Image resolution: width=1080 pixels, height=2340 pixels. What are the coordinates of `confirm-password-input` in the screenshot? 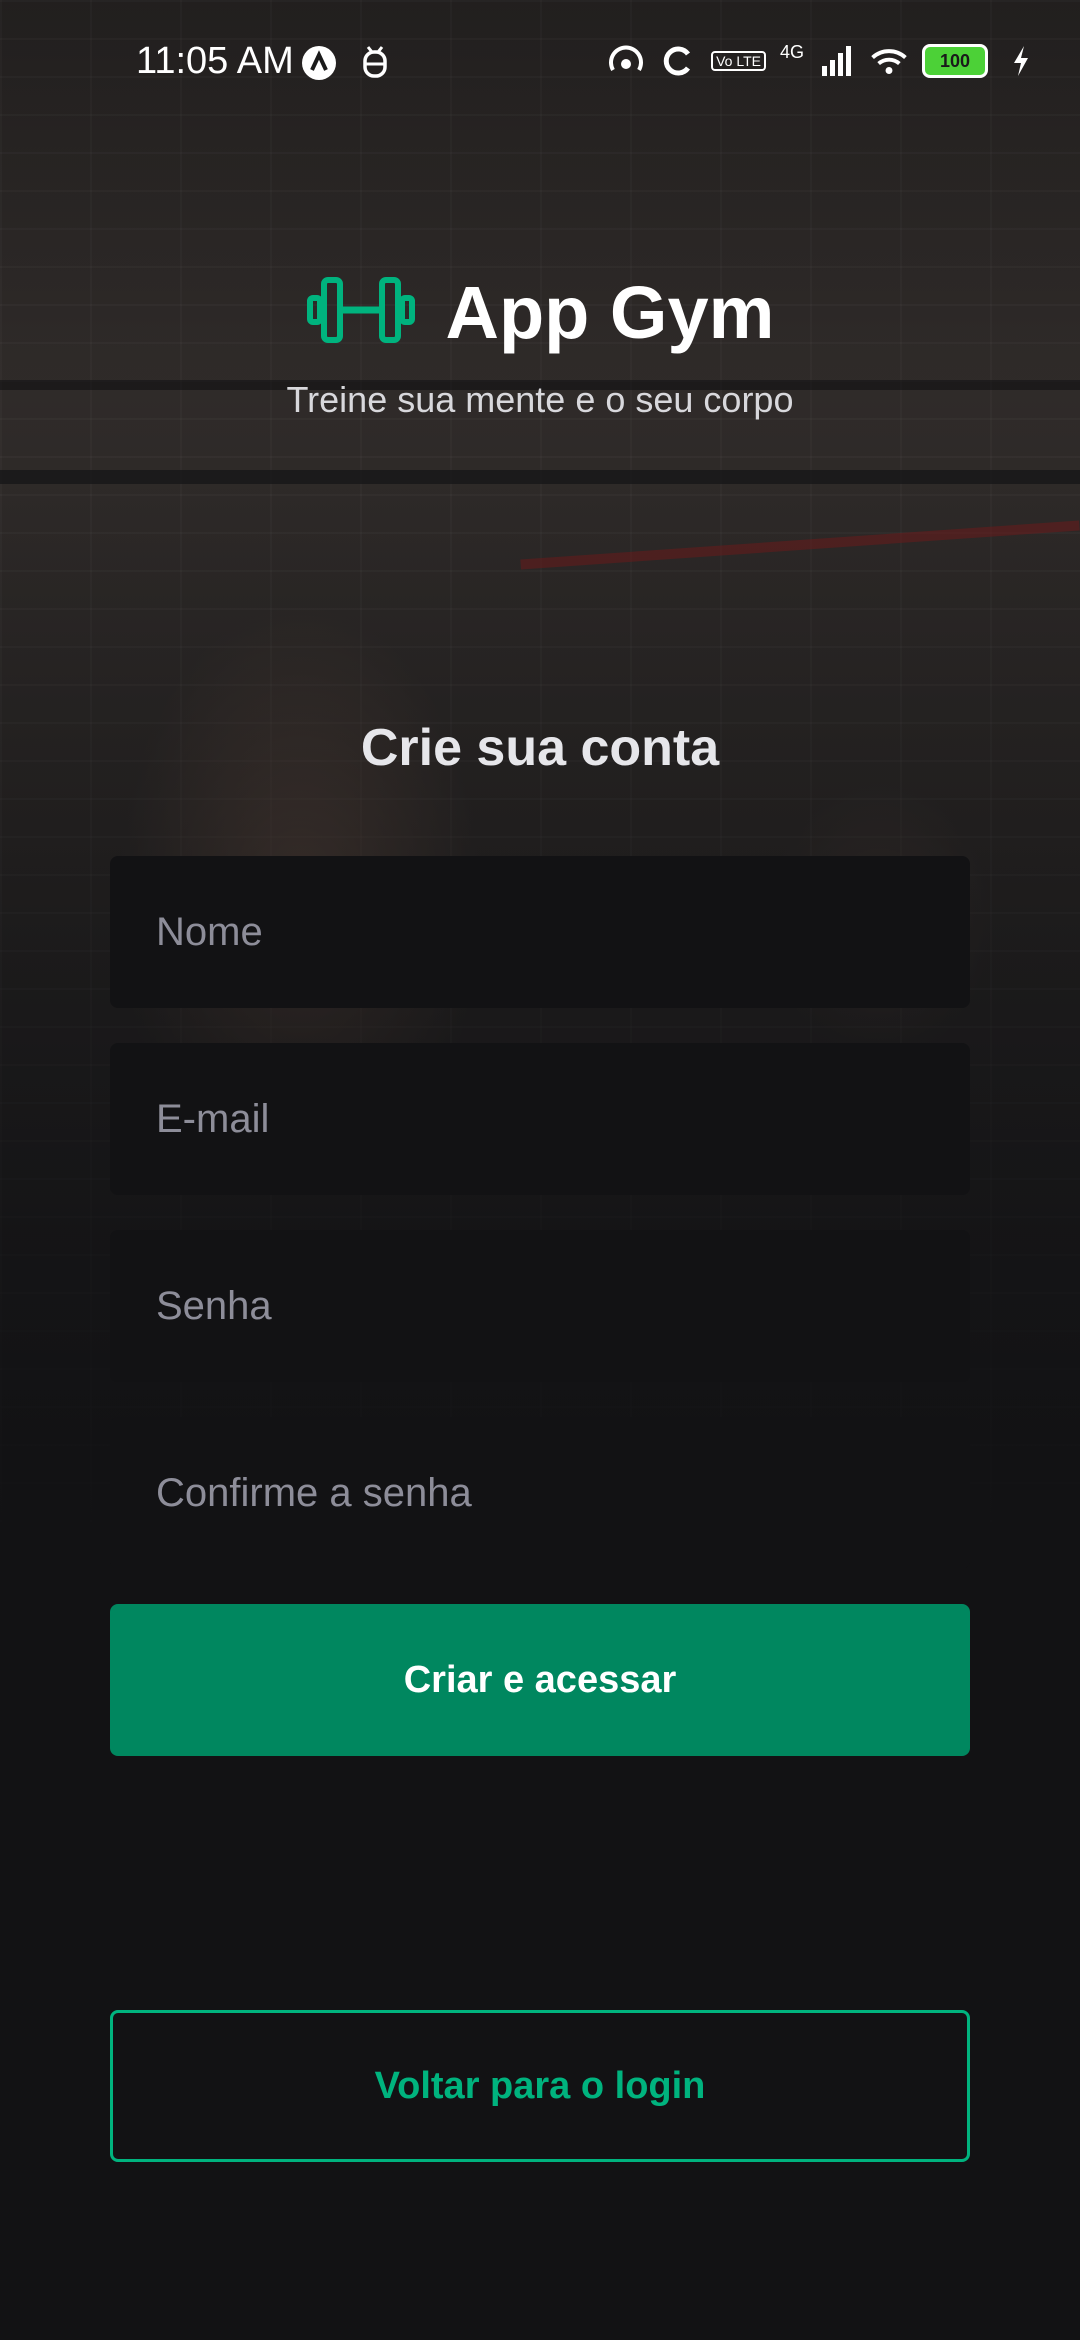 It's located at (562, 1493).